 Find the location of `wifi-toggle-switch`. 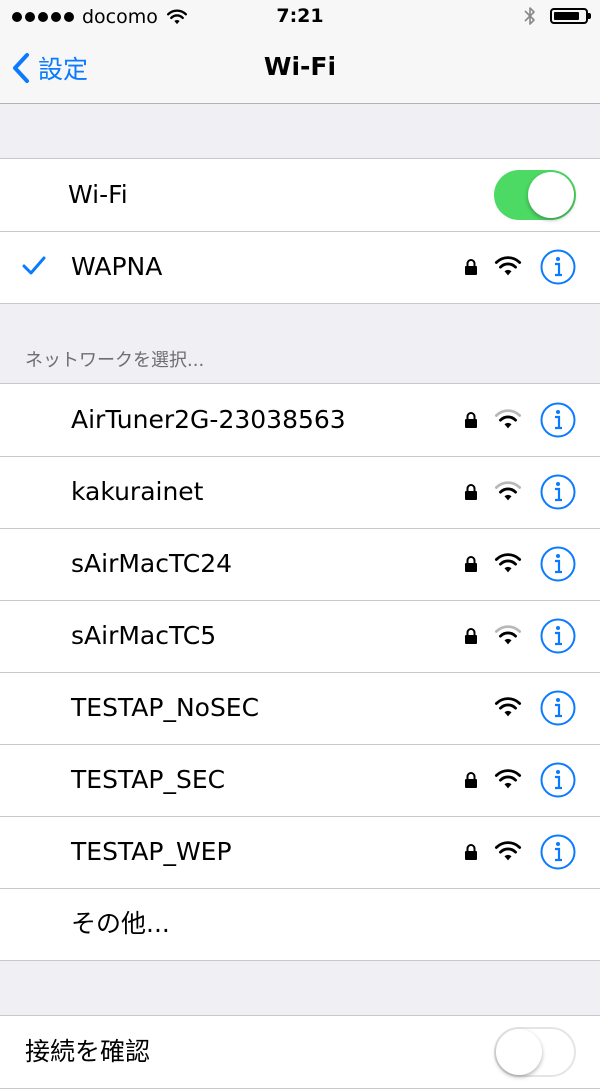

wifi-toggle-switch is located at coordinates (535, 195).